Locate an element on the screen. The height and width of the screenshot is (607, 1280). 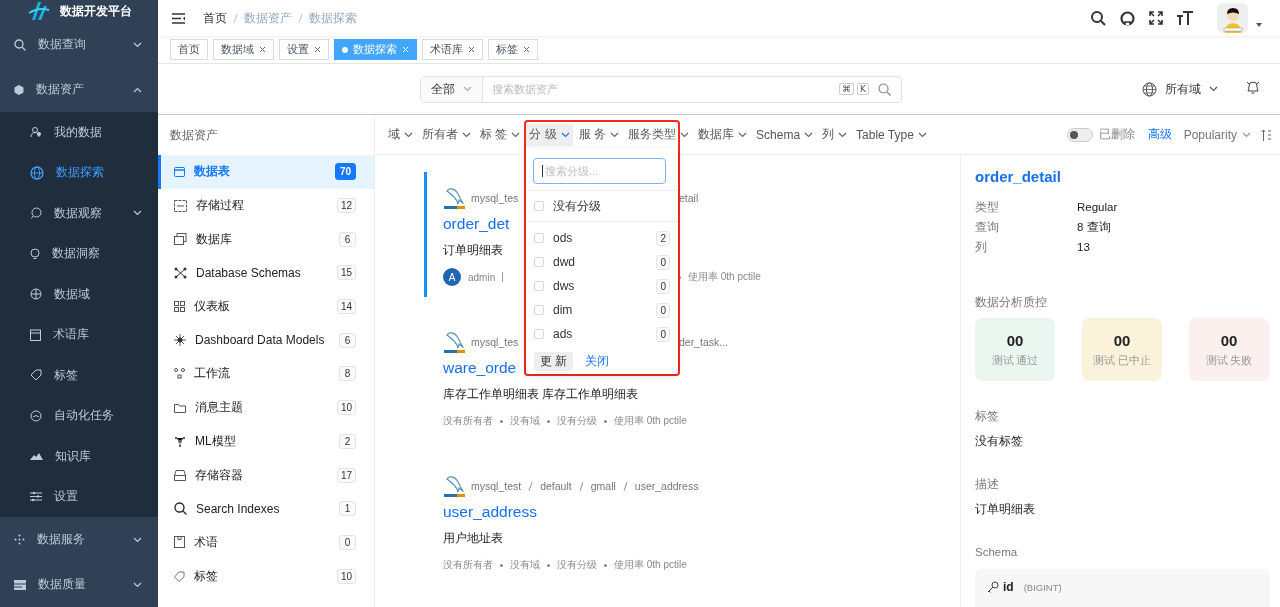
filter-dropdown: 服务类型 is located at coordinates (659, 134).